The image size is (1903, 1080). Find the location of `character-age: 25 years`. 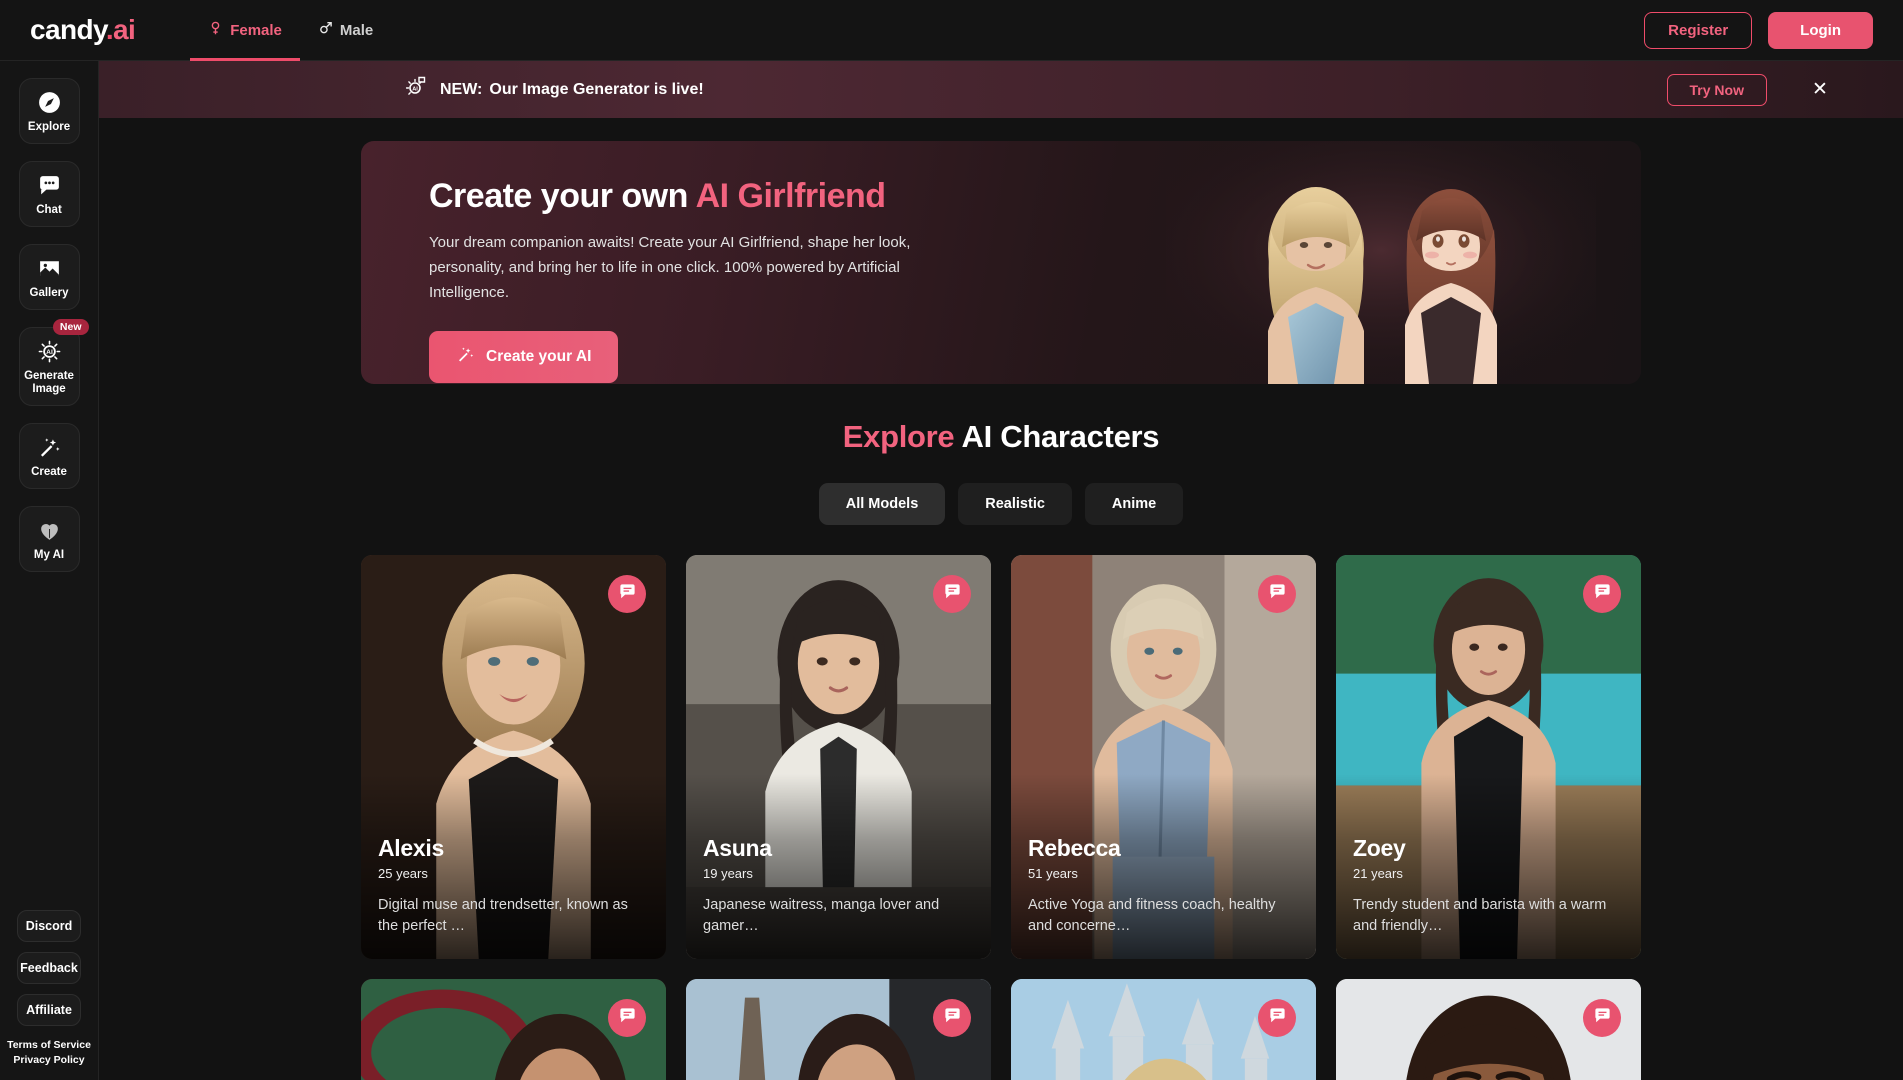

character-age: 25 years is located at coordinates (403, 873).